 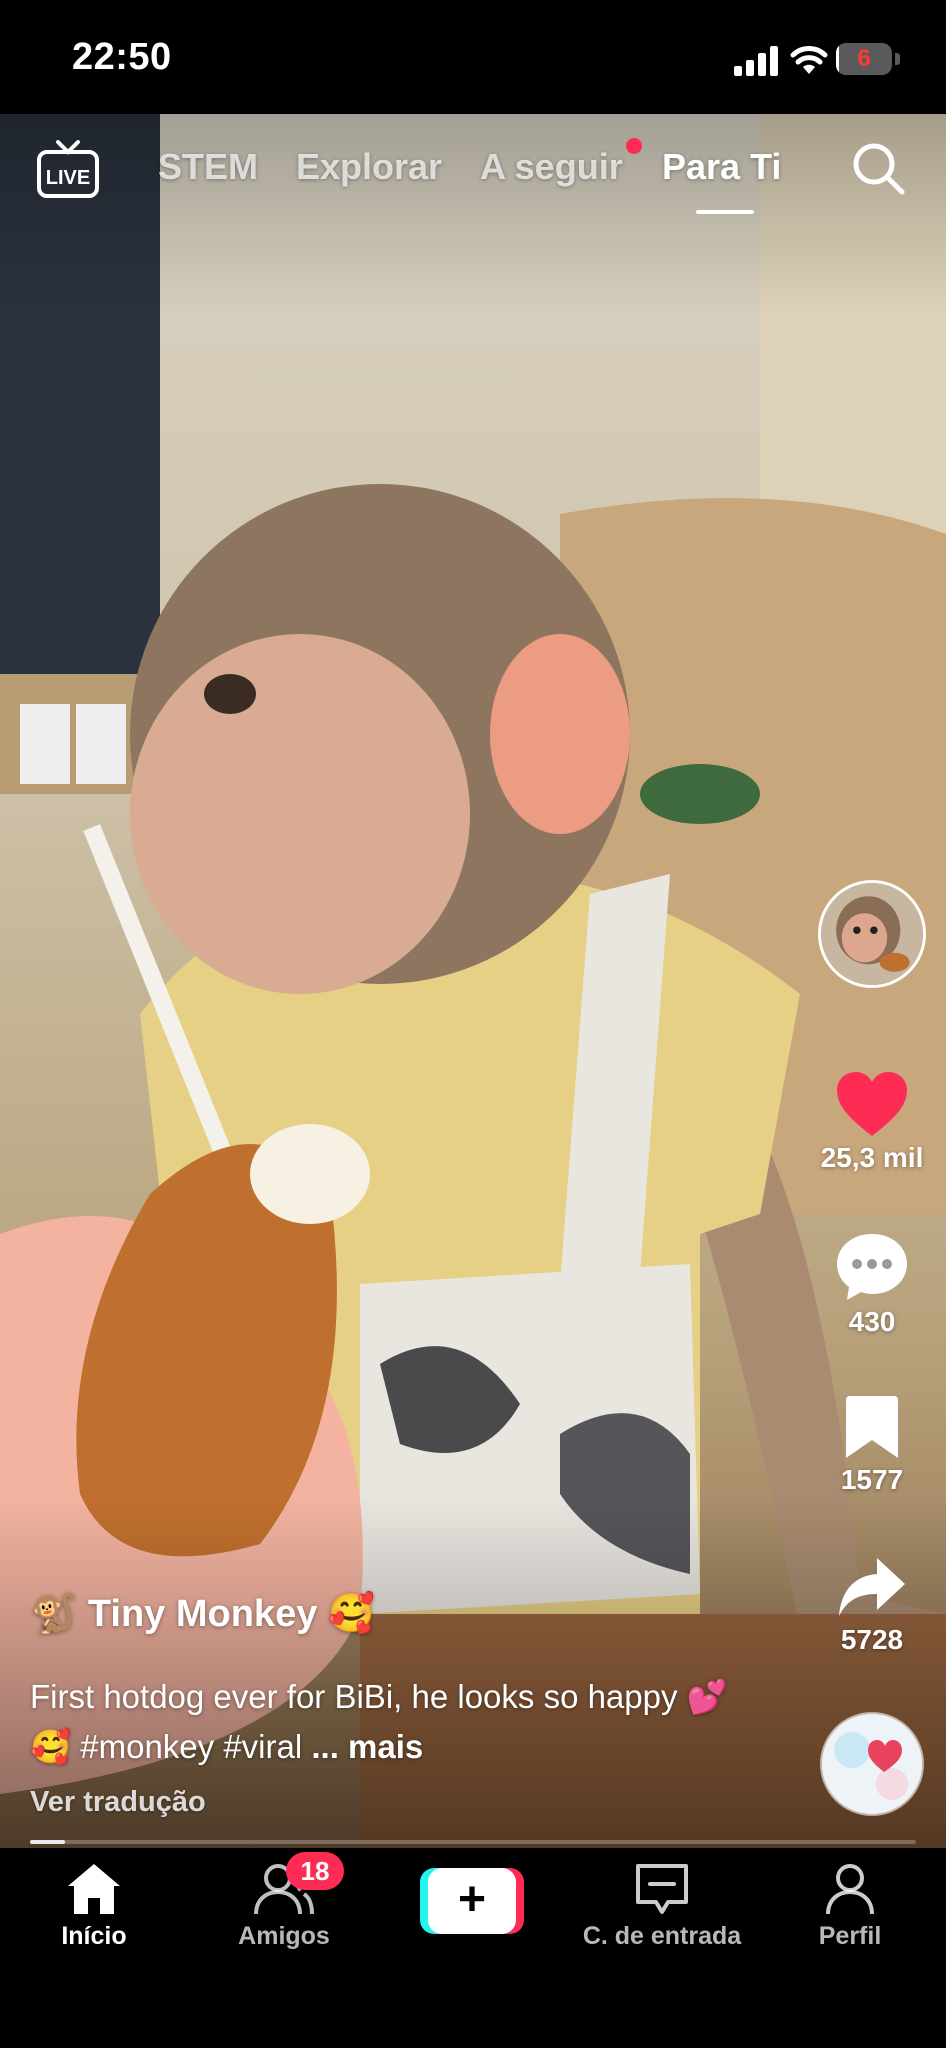 I want to click on video-progress-bar, so click(x=473, y=1842).